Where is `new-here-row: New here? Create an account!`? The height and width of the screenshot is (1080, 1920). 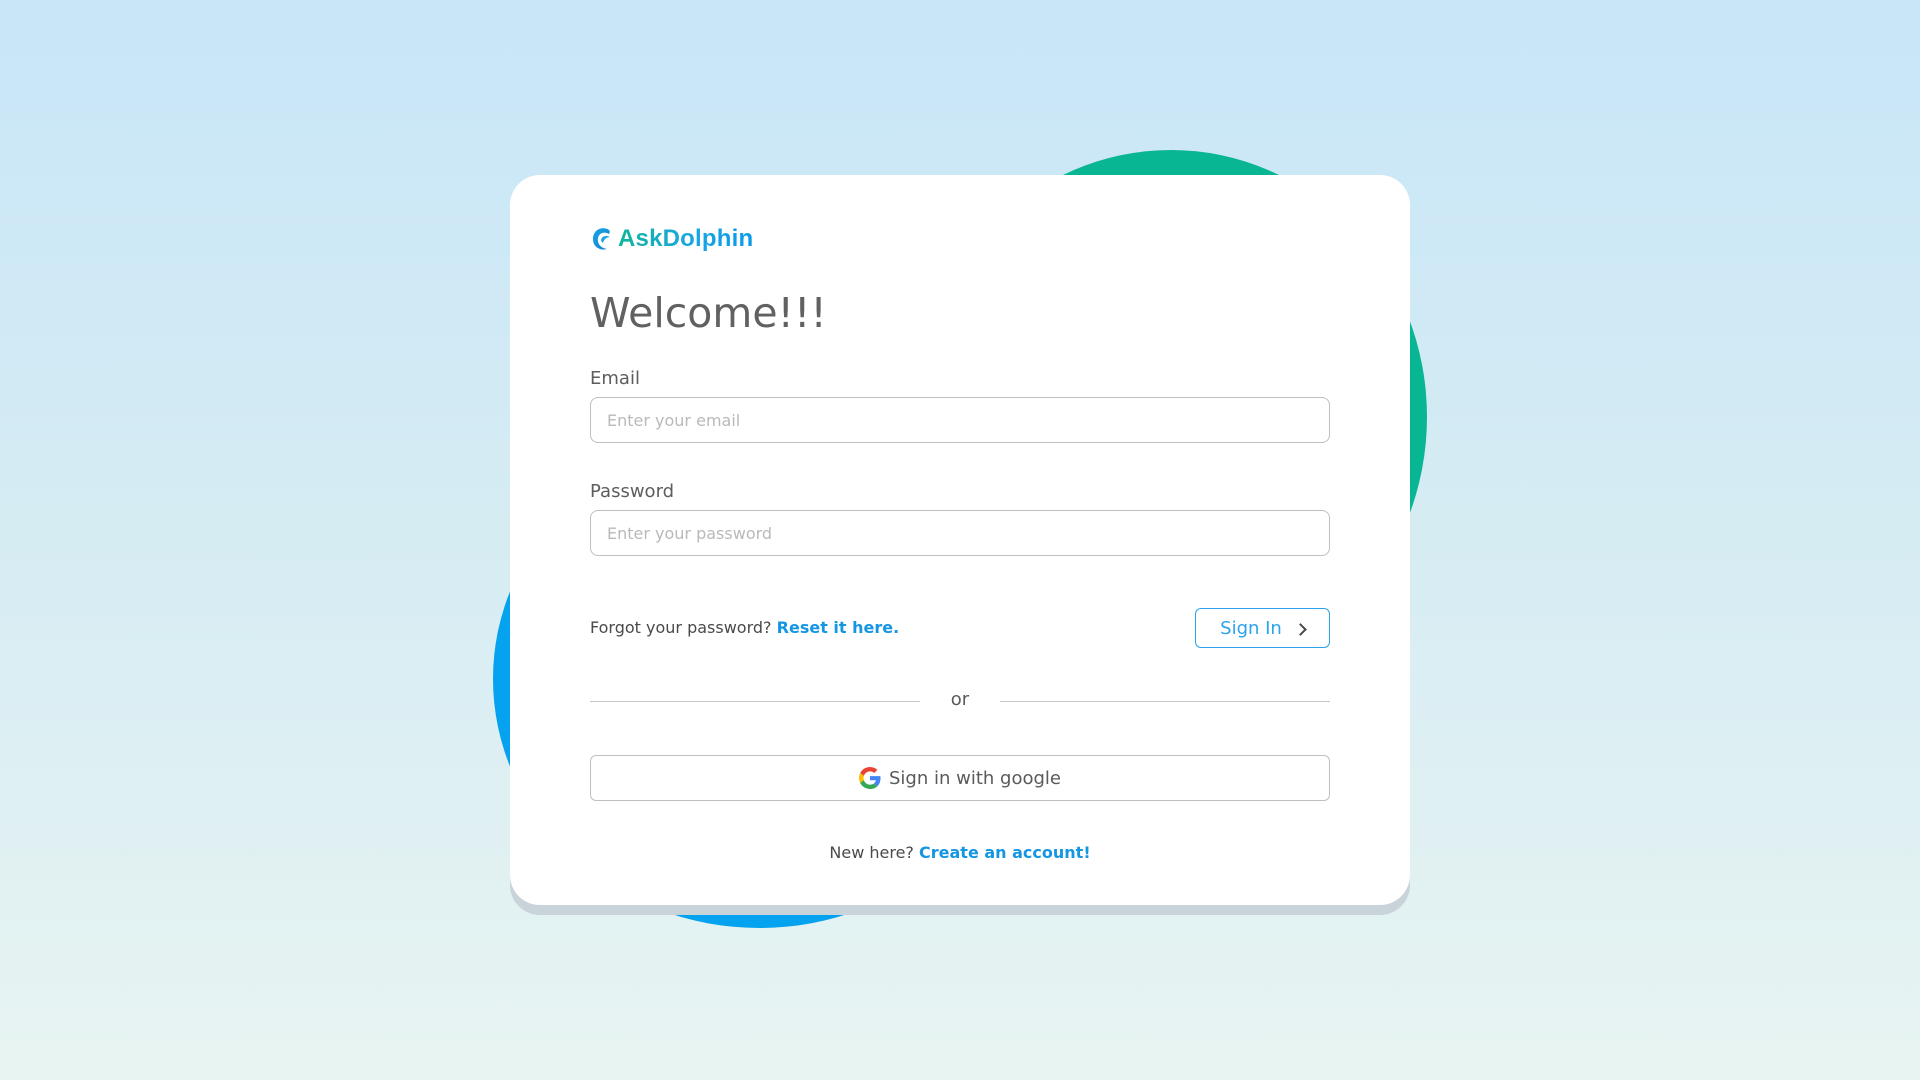 new-here-row: New here? Create an account! is located at coordinates (960, 852).